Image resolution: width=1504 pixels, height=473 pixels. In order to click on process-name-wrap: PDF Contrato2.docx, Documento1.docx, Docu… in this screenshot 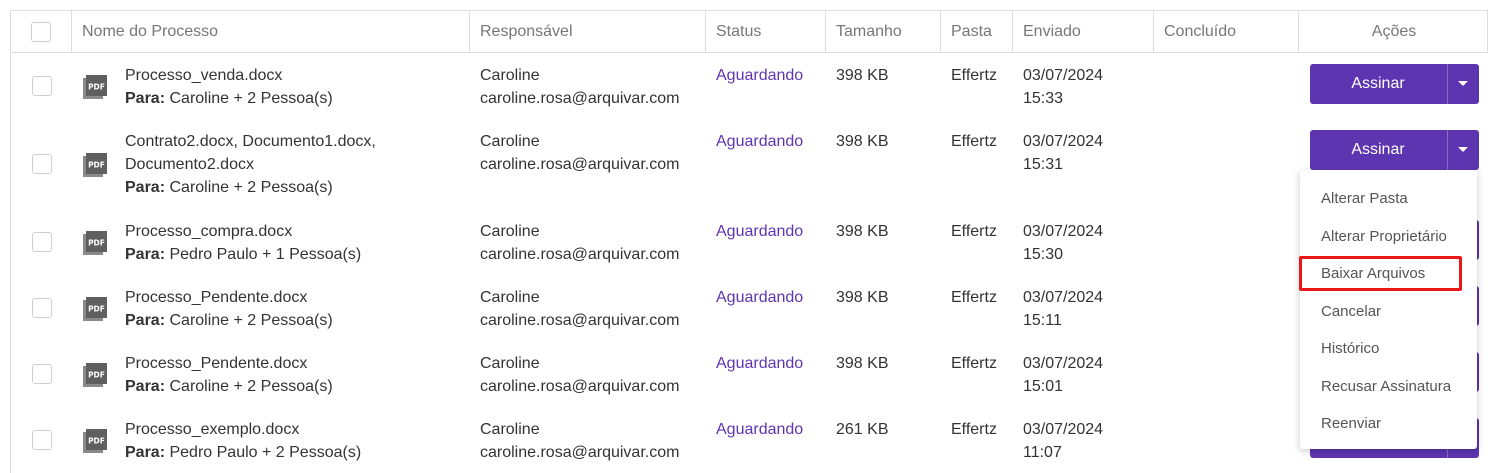, I will do `click(229, 164)`.